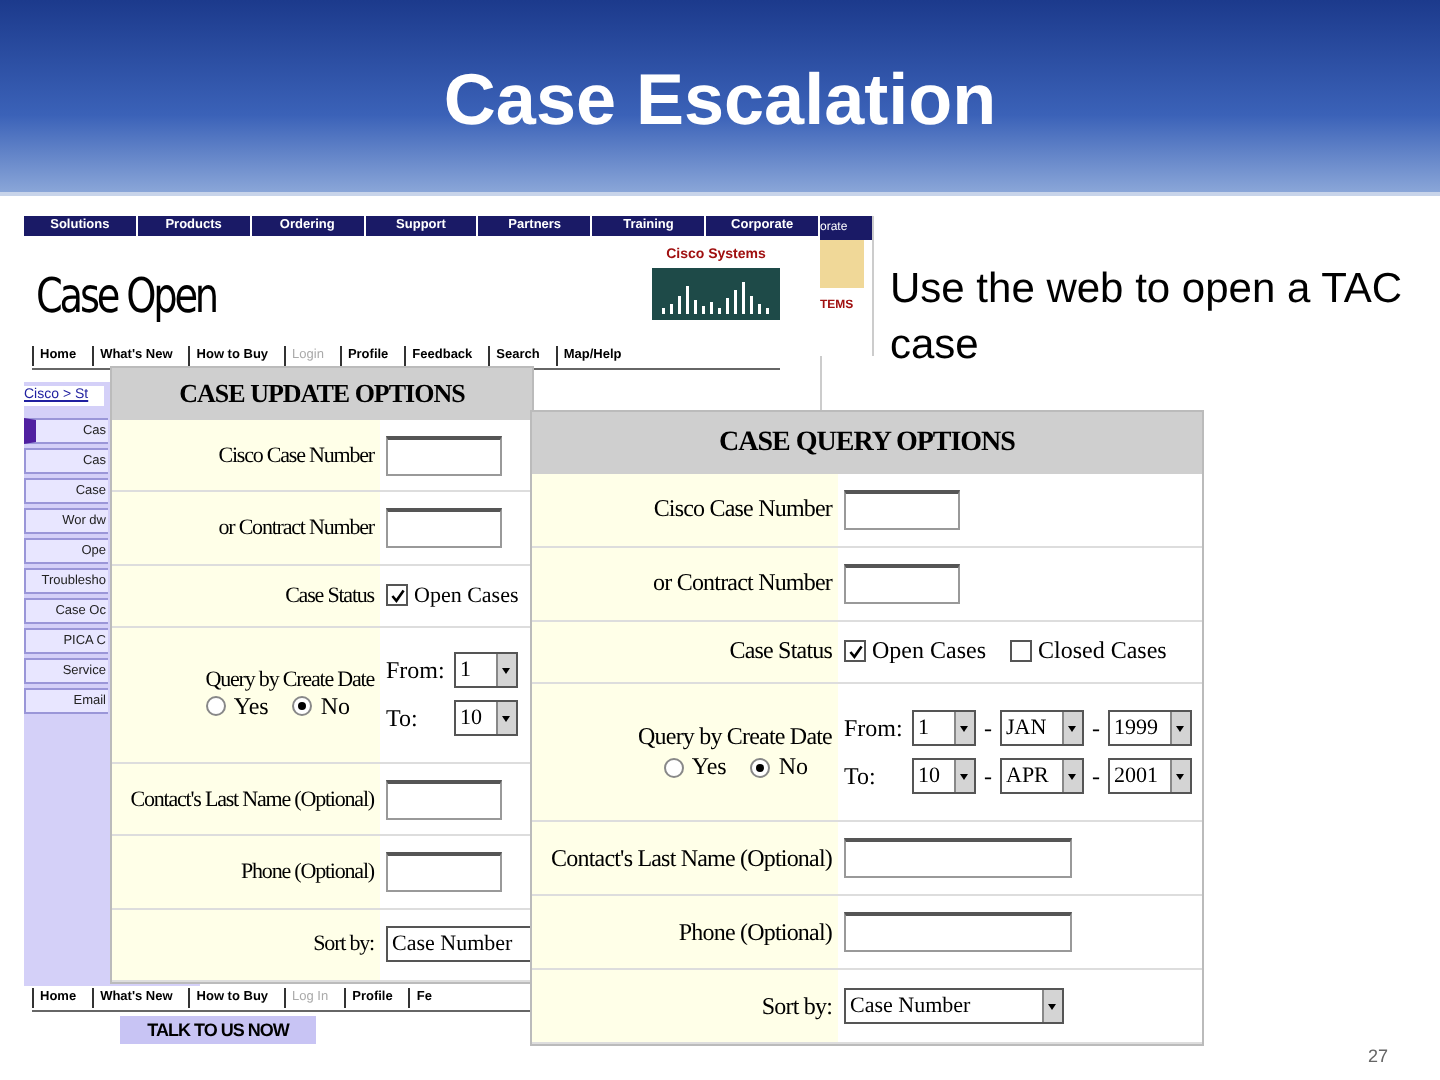 The width and height of the screenshot is (1440, 1080). I want to click on checkbox-label: Closed Cases, so click(1102, 651).